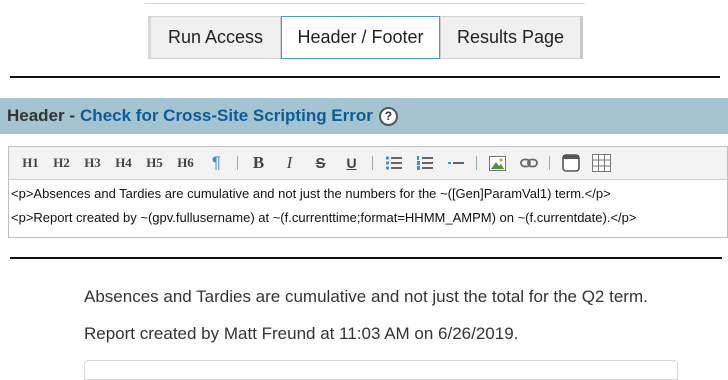 This screenshot has width=728, height=380. I want to click on tab-run-access: Run Access, so click(214, 37).